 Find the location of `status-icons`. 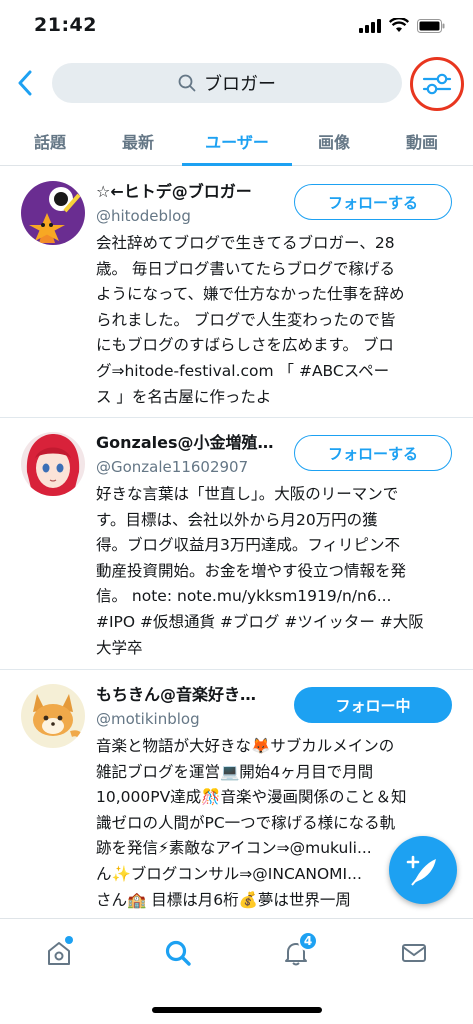

status-icons is located at coordinates (402, 25).